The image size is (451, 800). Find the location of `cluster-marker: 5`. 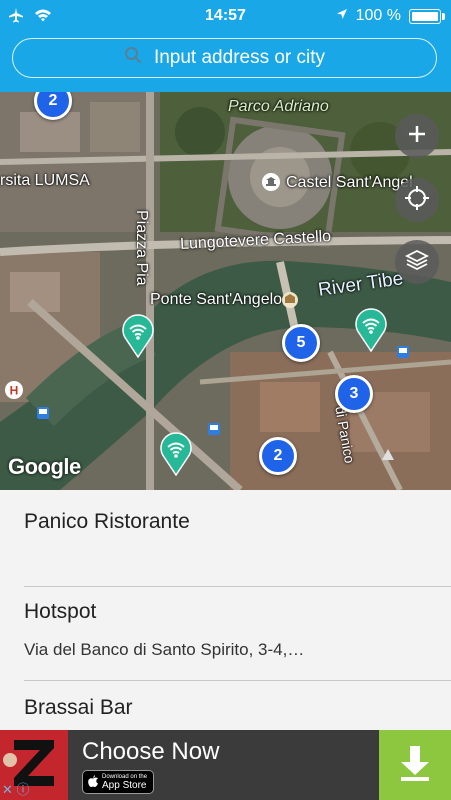

cluster-marker: 5 is located at coordinates (301, 343).